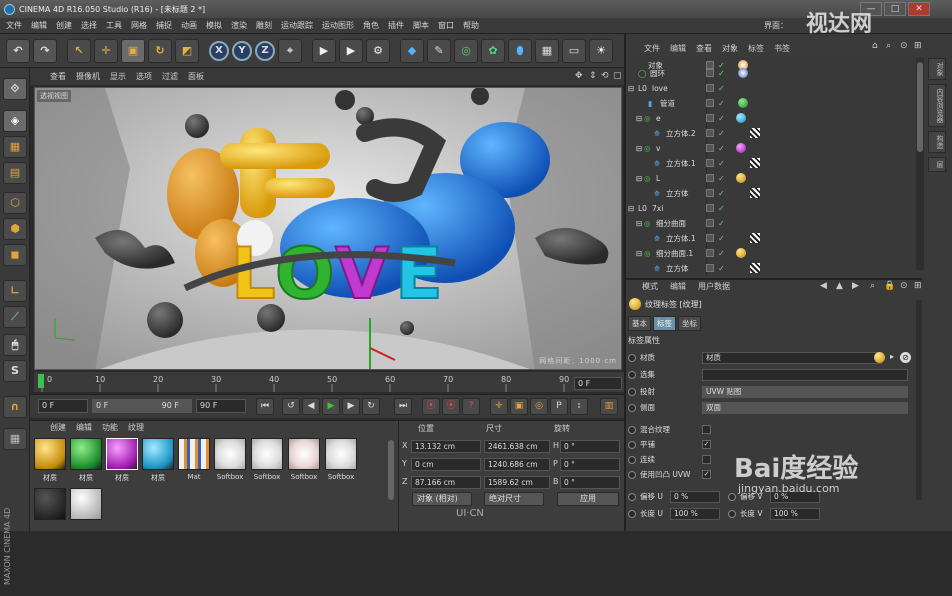  What do you see at coordinates (446, 446) in the screenshot?
I see `position-x-field: 13.132 cm` at bounding box center [446, 446].